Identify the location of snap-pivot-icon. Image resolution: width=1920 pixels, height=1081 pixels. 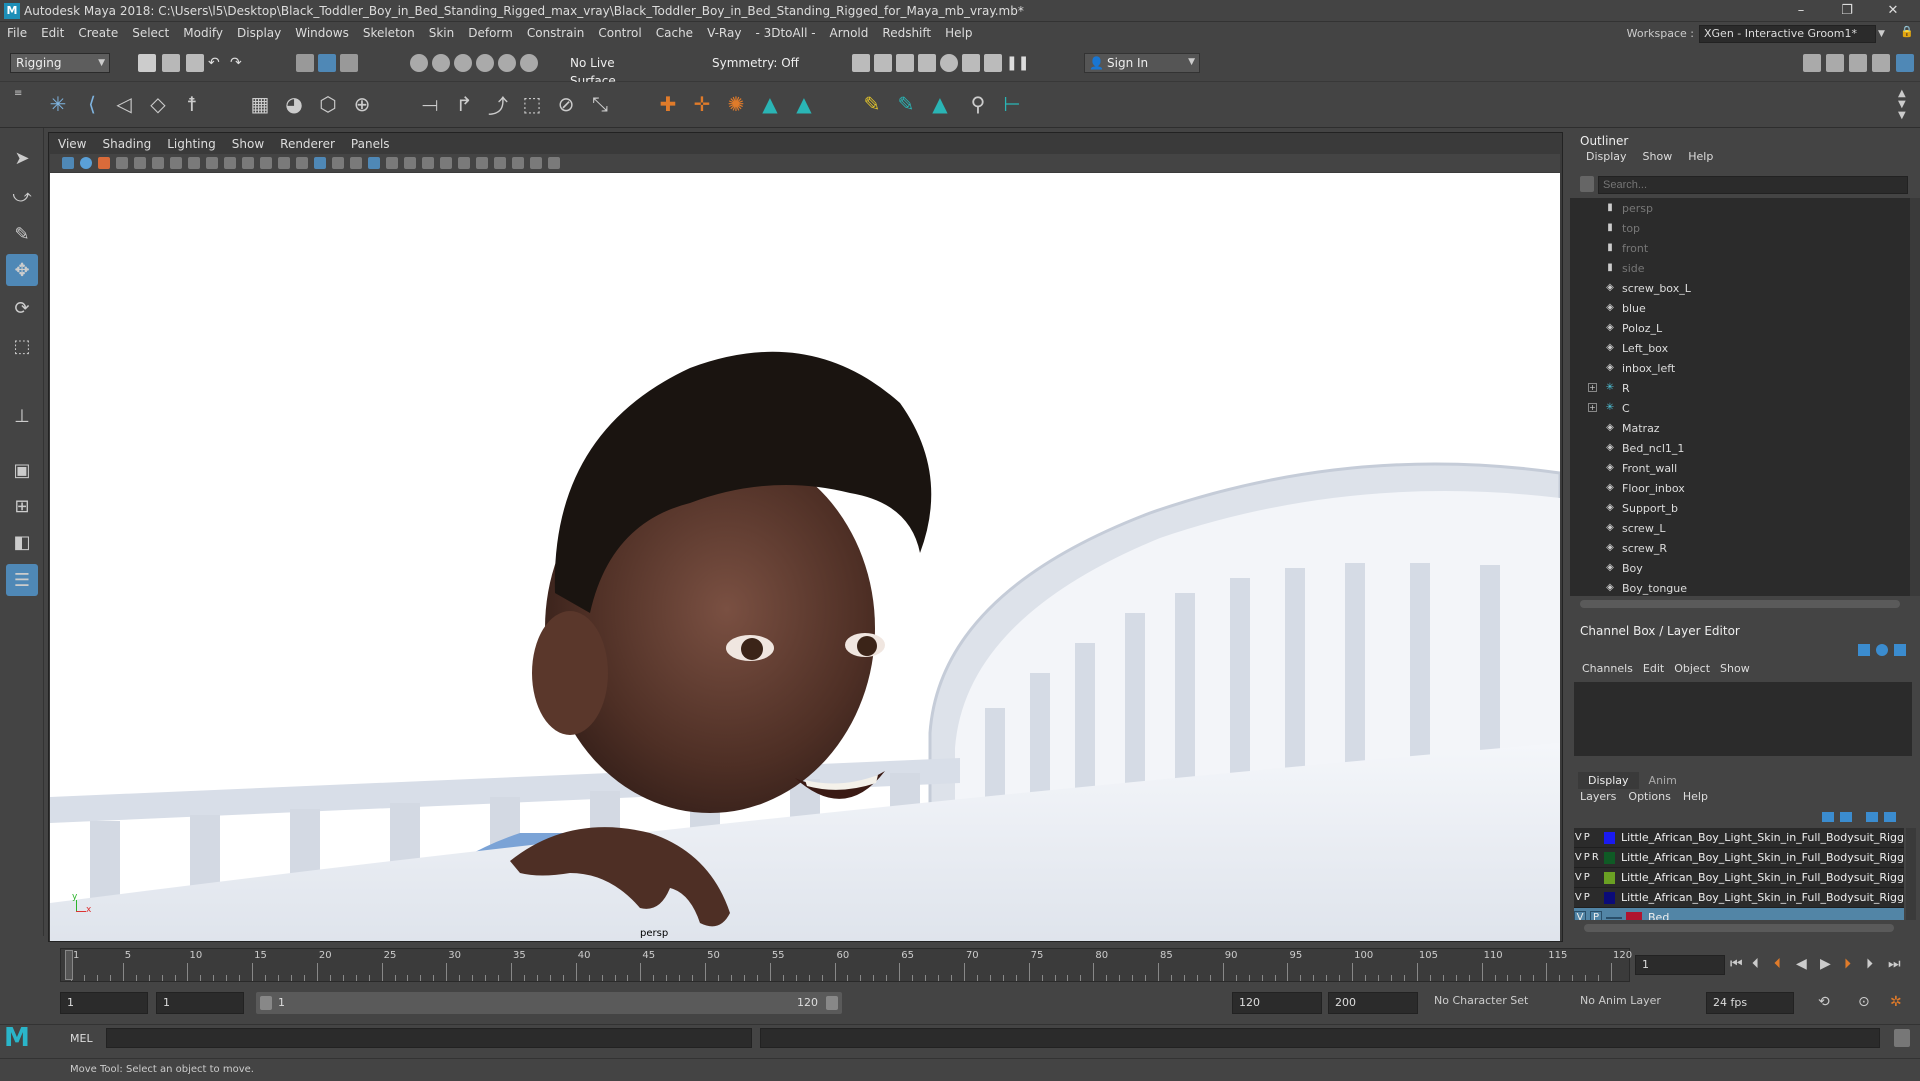
(529, 63).